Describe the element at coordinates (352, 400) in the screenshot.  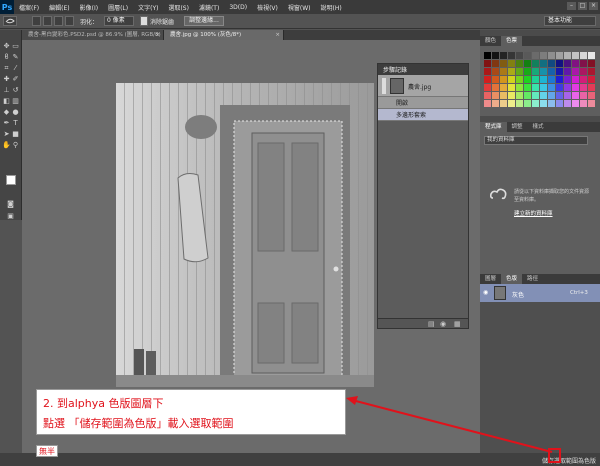
I see `arrow-head` at that location.